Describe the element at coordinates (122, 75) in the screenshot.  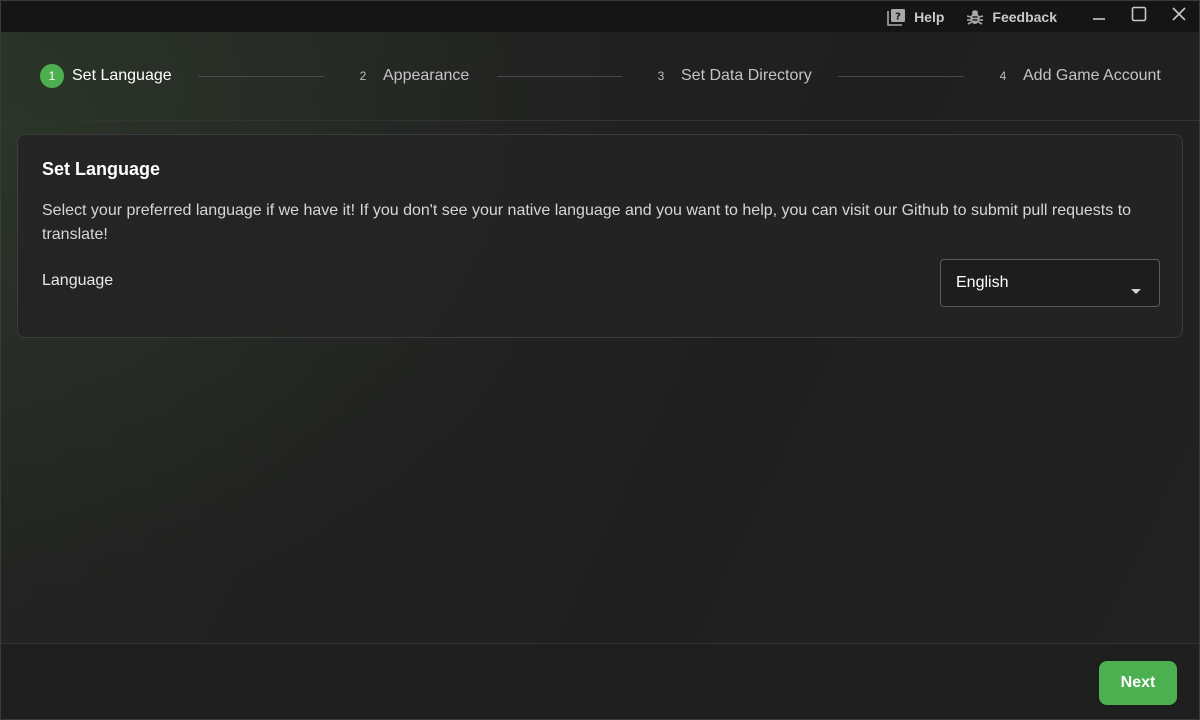
I see `step-label: Set Language` at that location.